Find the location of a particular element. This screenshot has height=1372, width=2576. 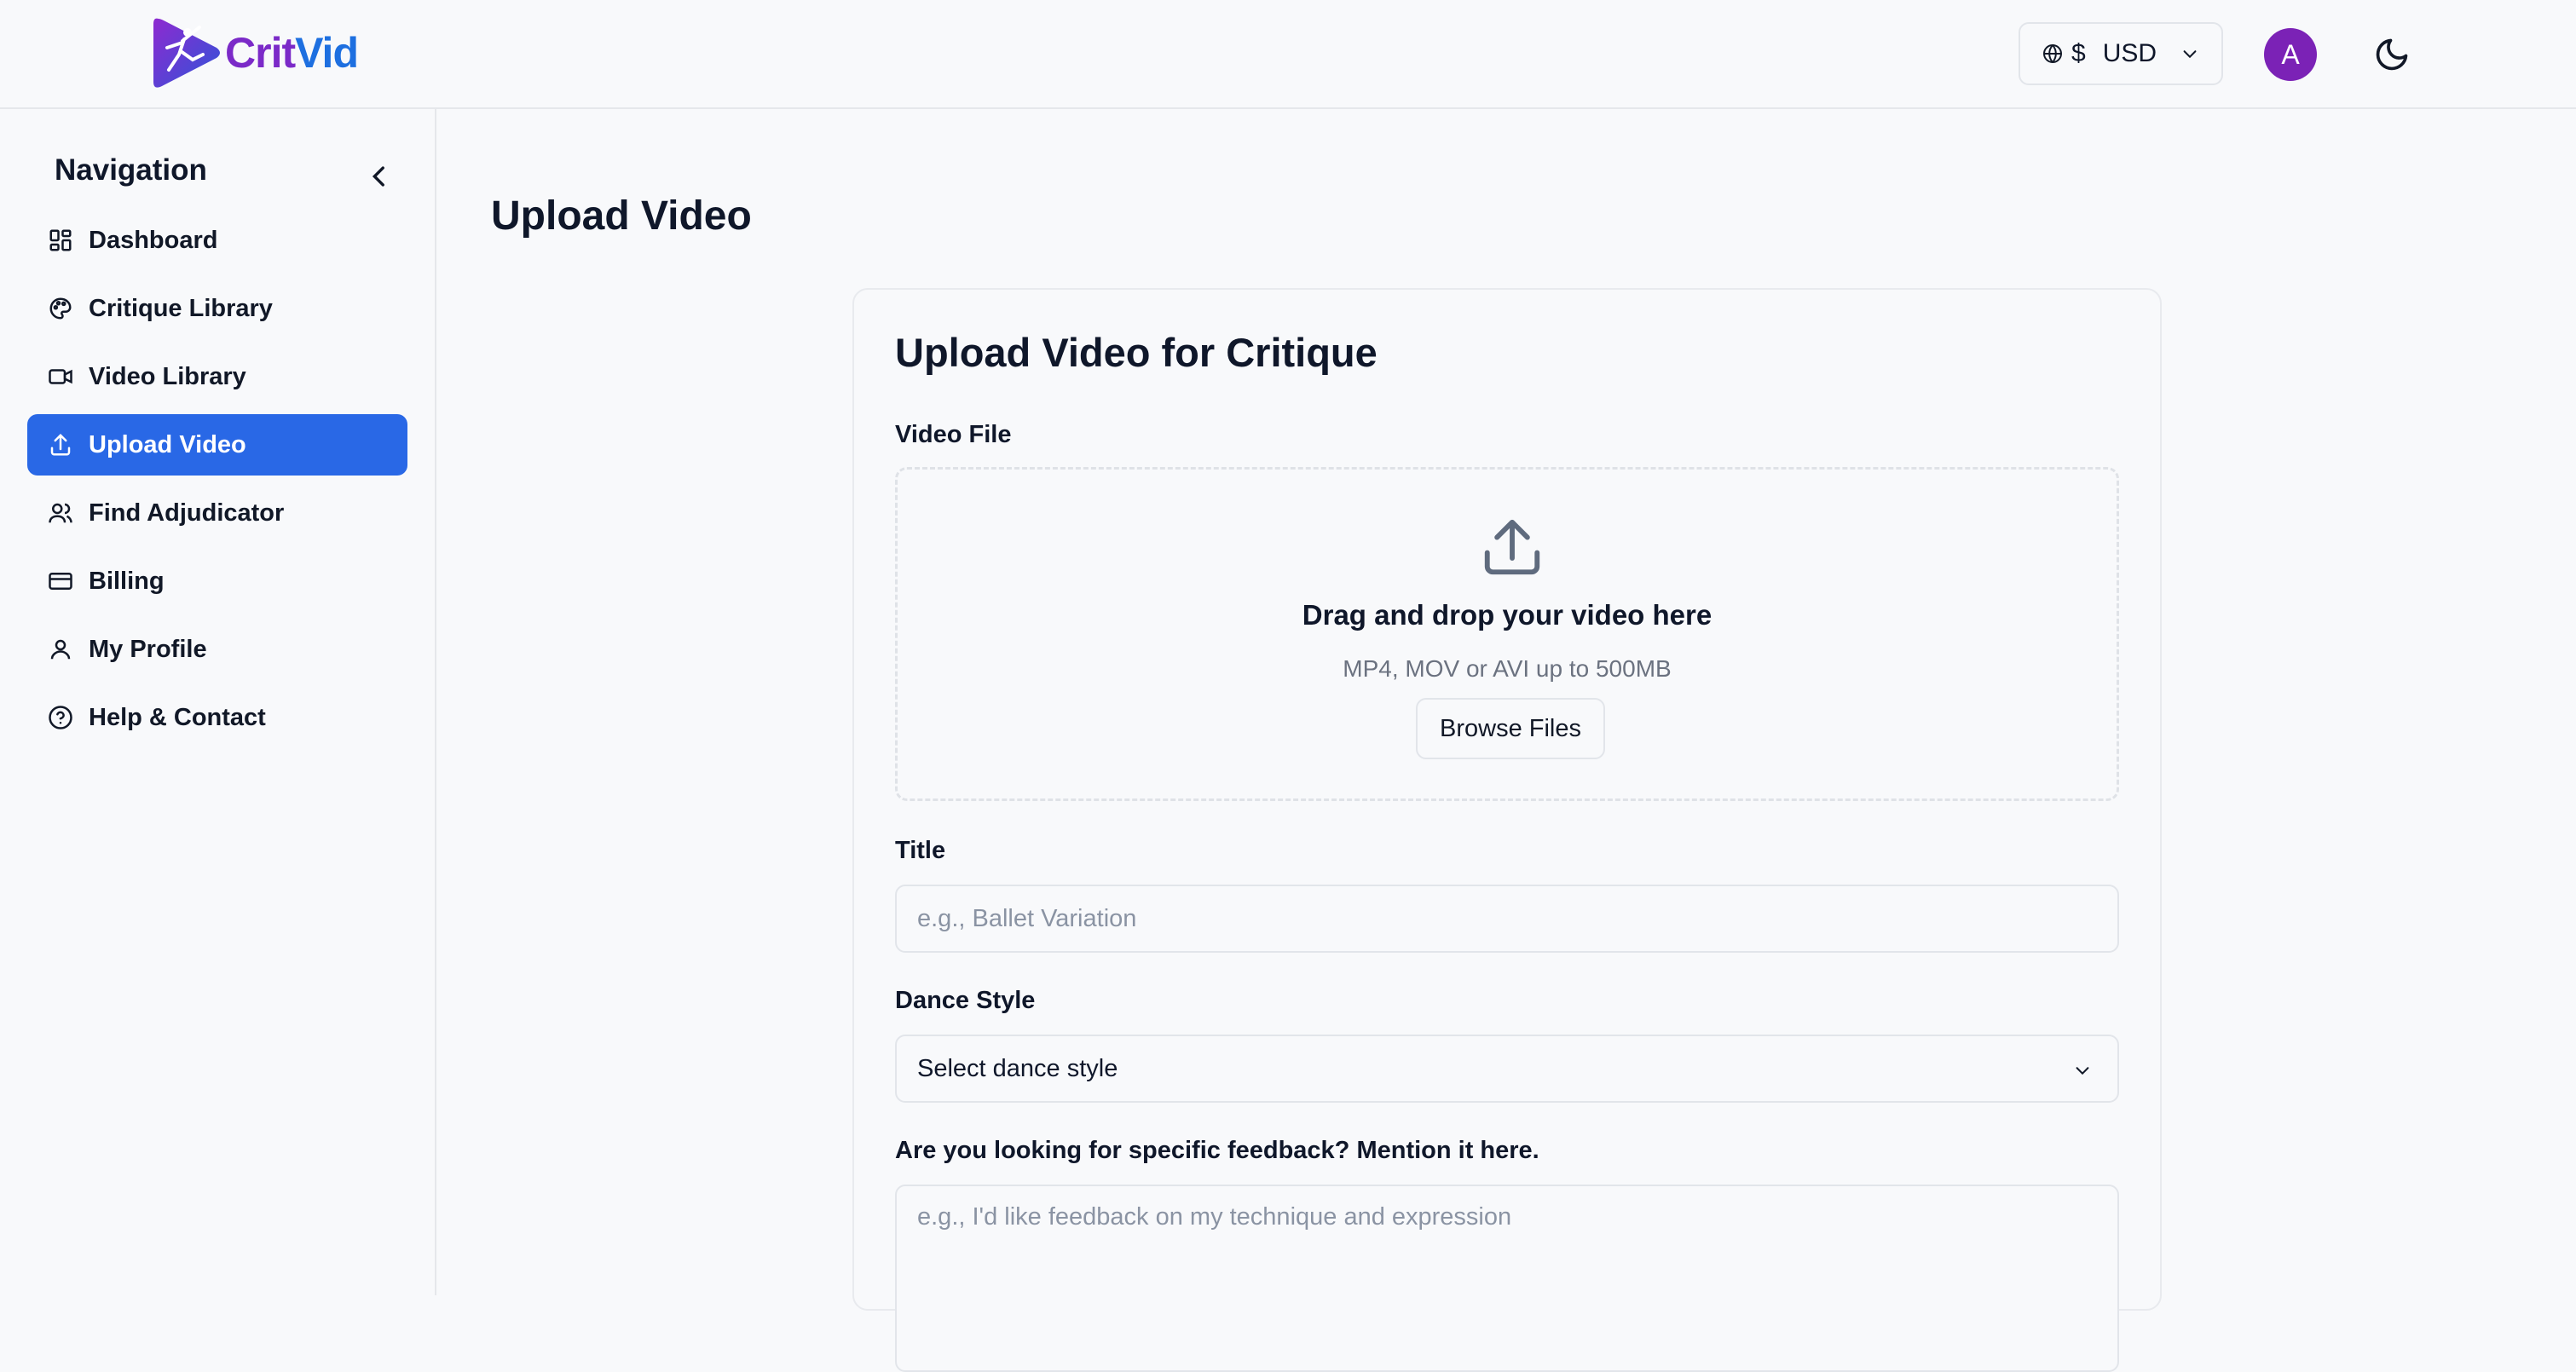

dropzone-subtitle: MP4, MOV or AVI up to 500MB is located at coordinates (1507, 668).